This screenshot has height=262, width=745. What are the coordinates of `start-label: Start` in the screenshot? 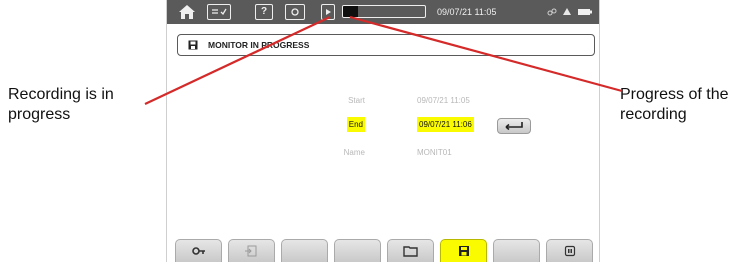 It's located at (356, 100).